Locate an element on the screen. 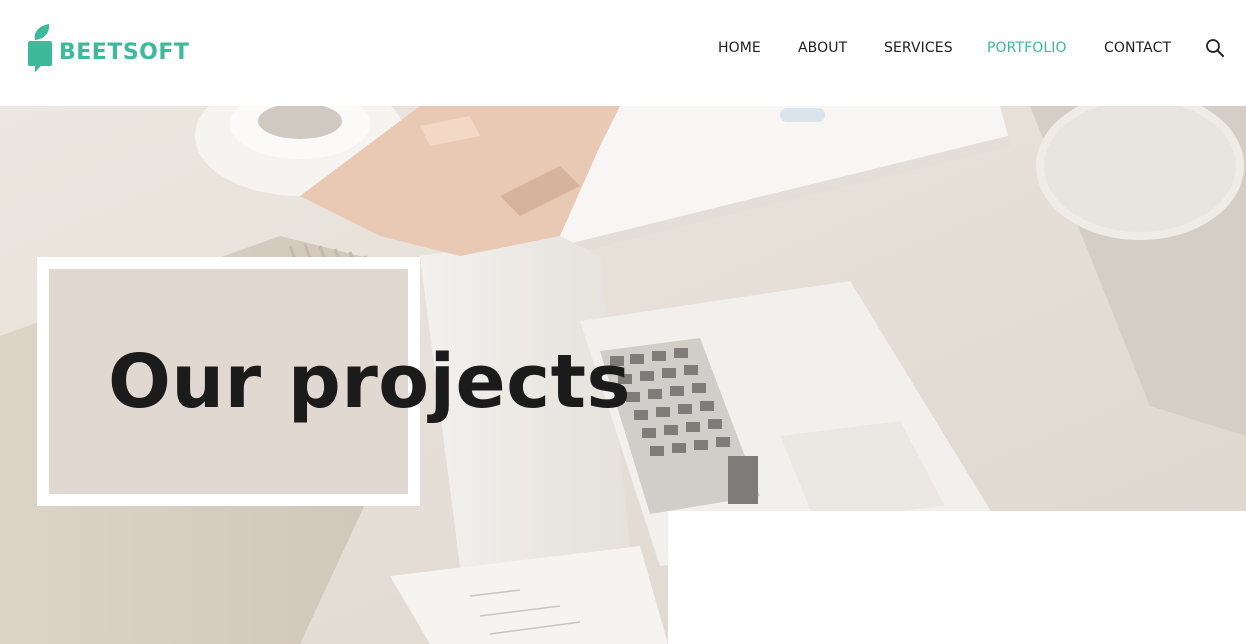  nav-home: HOME is located at coordinates (739, 48).